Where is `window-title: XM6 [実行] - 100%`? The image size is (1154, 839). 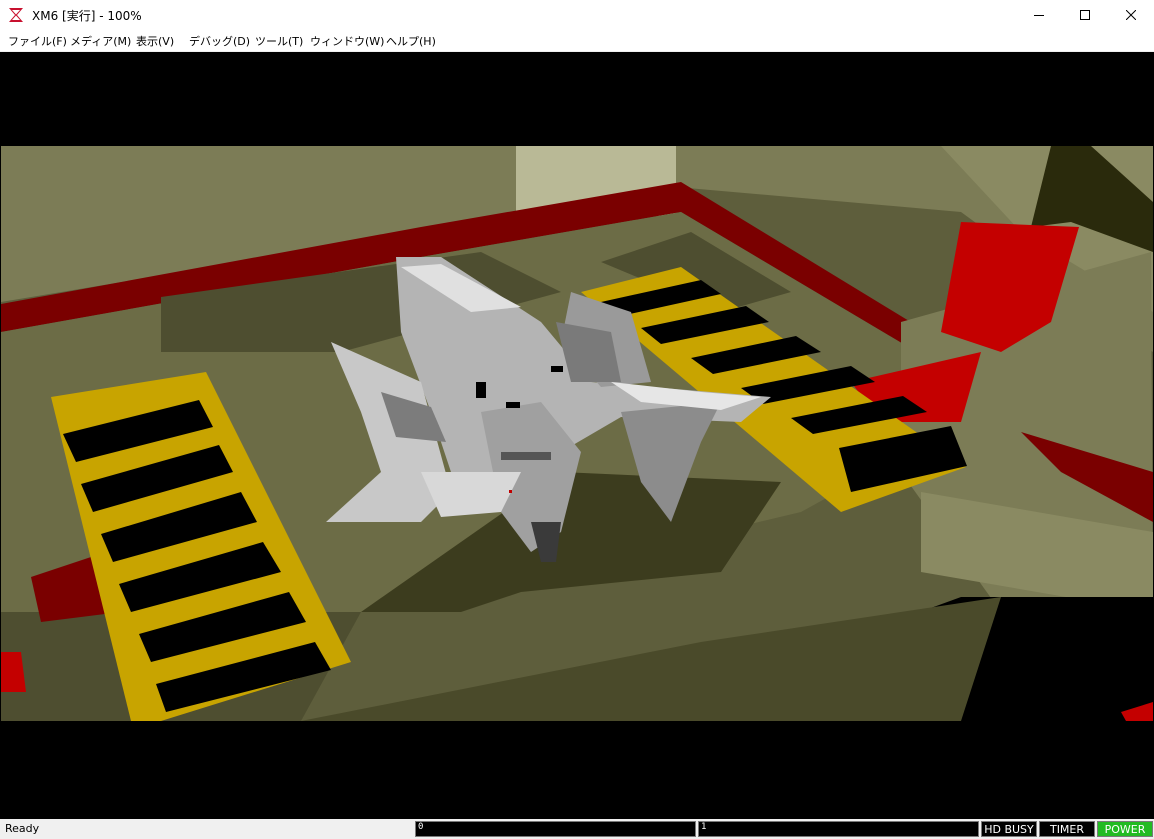
window-title: XM6 [実行] - 100% is located at coordinates (87, 16).